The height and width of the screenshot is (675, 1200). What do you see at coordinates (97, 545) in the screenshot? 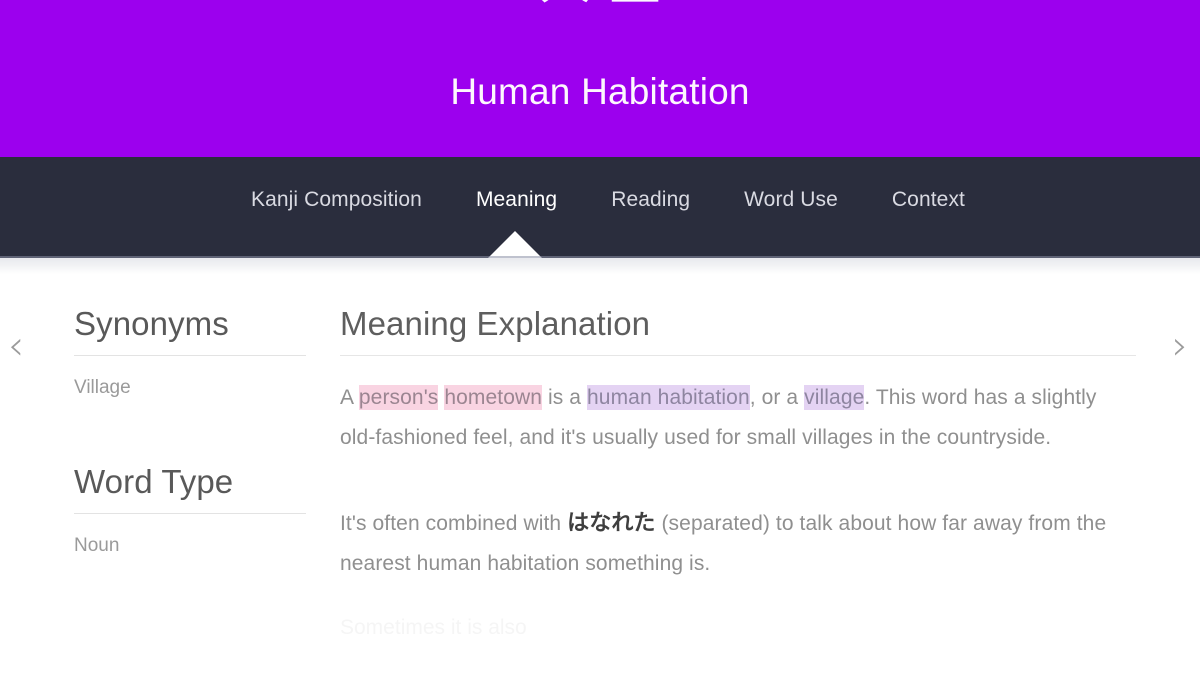
I see `sidebar-value-word-type: Noun` at bounding box center [97, 545].